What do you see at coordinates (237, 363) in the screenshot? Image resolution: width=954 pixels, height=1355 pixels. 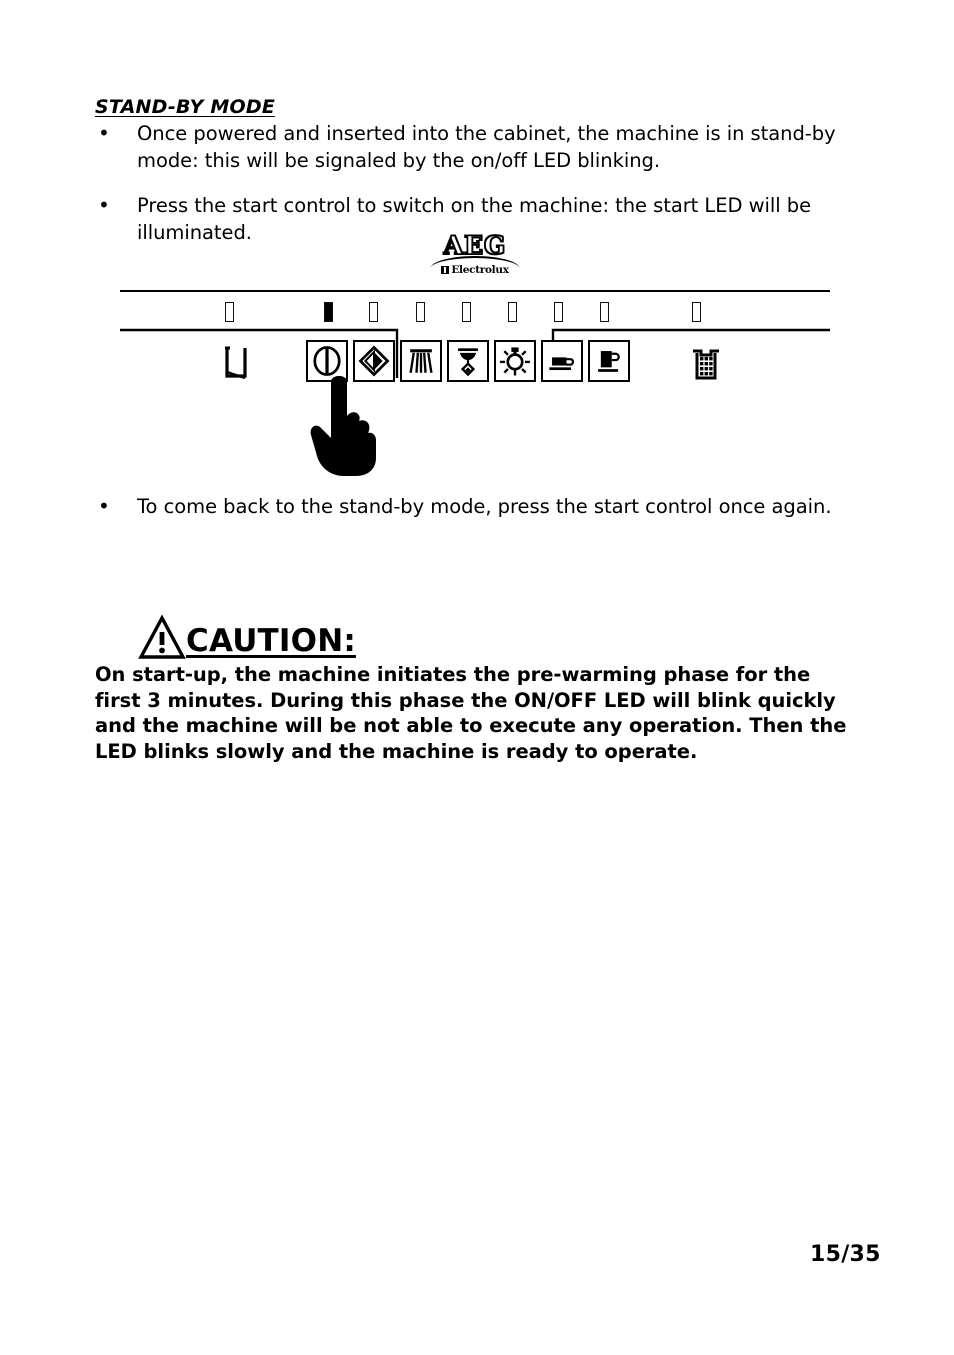 I see `water-tank-symbol-icon` at bounding box center [237, 363].